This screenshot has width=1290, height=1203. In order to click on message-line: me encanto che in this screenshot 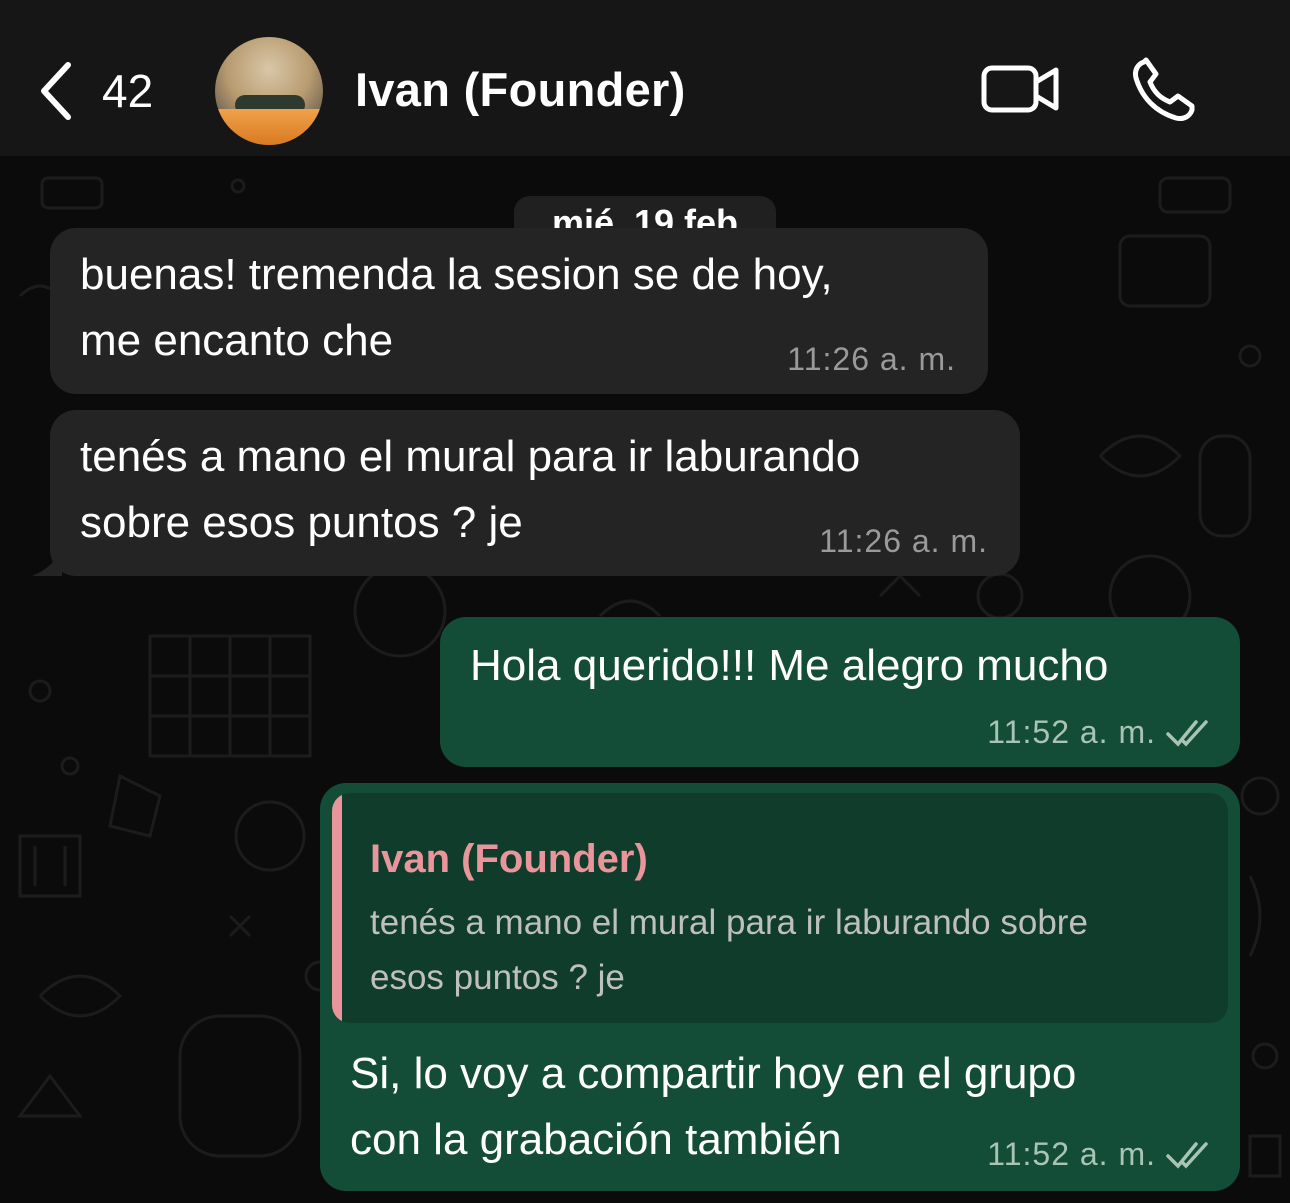, I will do `click(237, 340)`.